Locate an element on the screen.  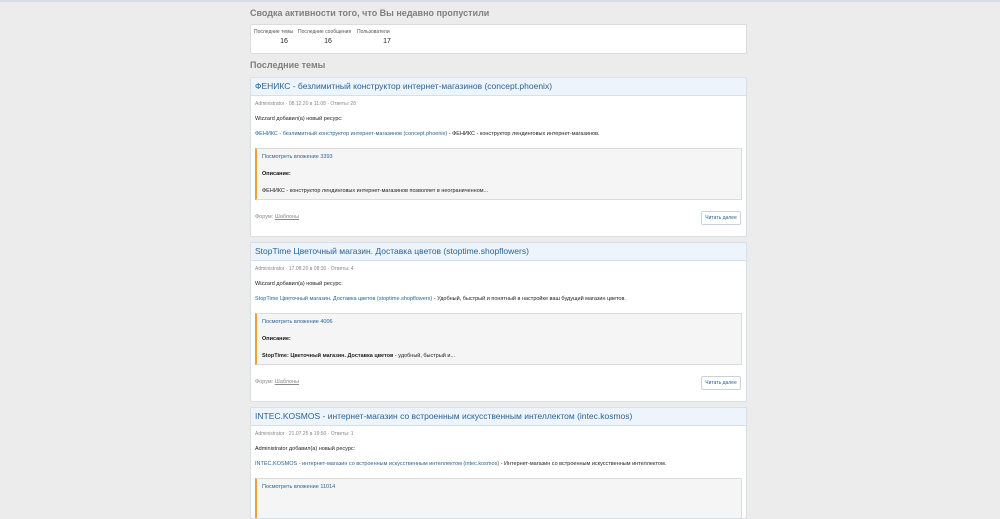
stat-users: Пользователи 17 is located at coordinates (387, 37).